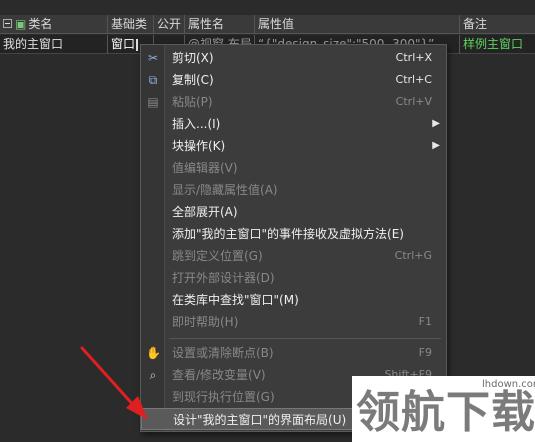 This screenshot has width=535, height=442. What do you see at coordinates (153, 102) in the screenshot?
I see `paste-icon: ▤` at bounding box center [153, 102].